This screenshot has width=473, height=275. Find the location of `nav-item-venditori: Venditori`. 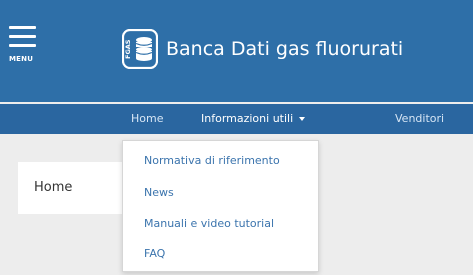

nav-item-venditori: Venditori is located at coordinates (419, 118).